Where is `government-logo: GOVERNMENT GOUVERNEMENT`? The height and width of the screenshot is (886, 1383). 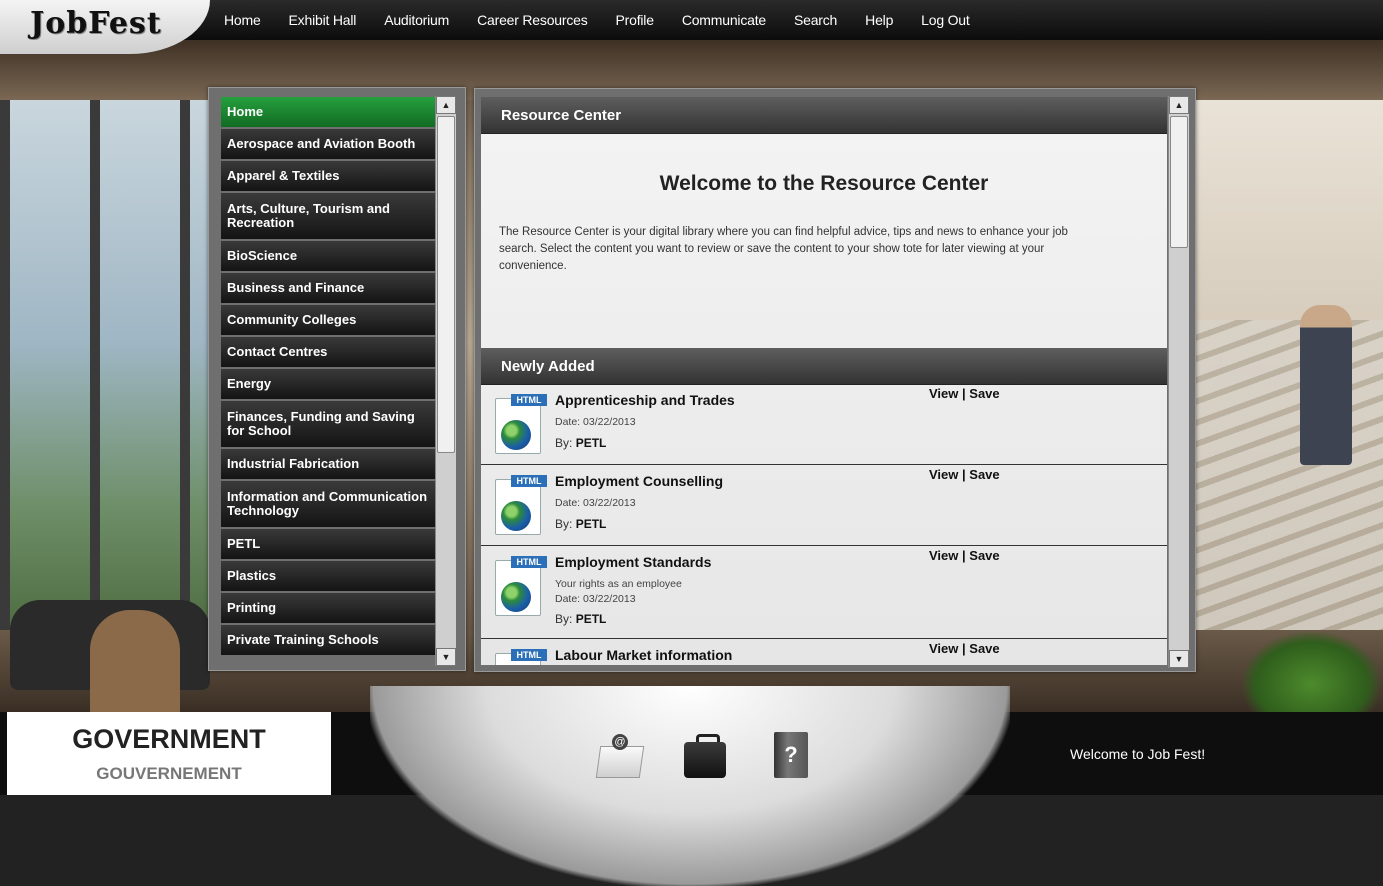 government-logo: GOVERNMENT GOUVERNEMENT is located at coordinates (169, 753).